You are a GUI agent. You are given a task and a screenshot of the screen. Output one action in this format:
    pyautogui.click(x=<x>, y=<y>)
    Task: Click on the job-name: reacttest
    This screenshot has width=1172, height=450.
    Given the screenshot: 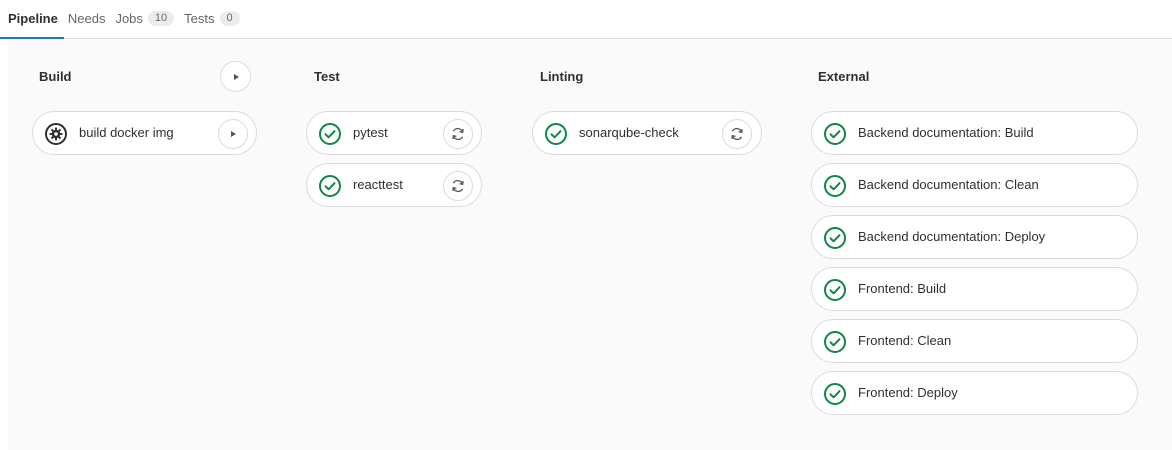 What is the action you would take?
    pyautogui.click(x=378, y=184)
    